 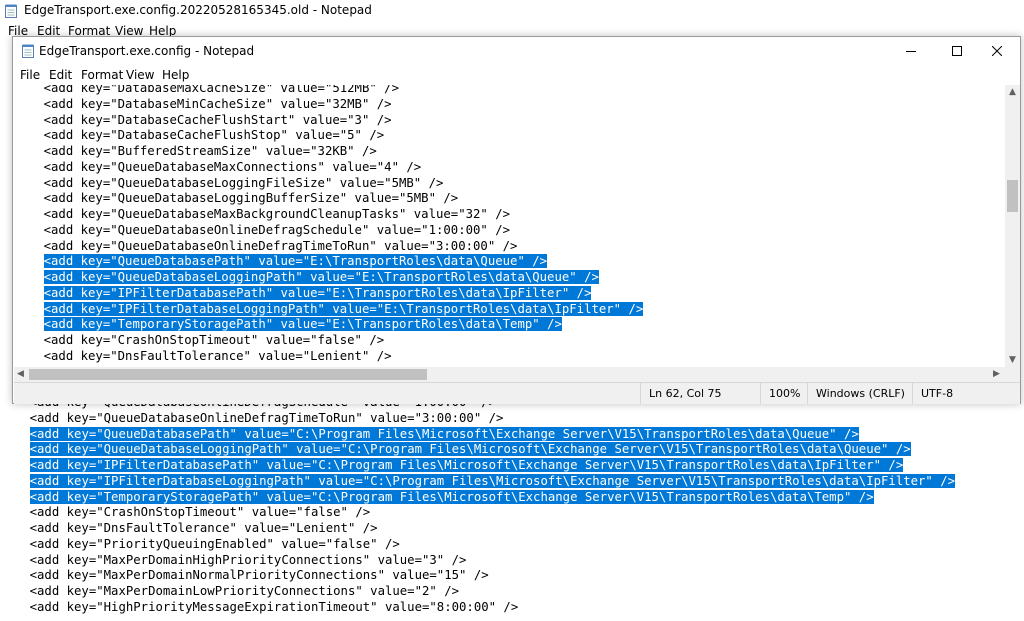 I want to click on scroll-left-icon: ◀, so click(x=20, y=374).